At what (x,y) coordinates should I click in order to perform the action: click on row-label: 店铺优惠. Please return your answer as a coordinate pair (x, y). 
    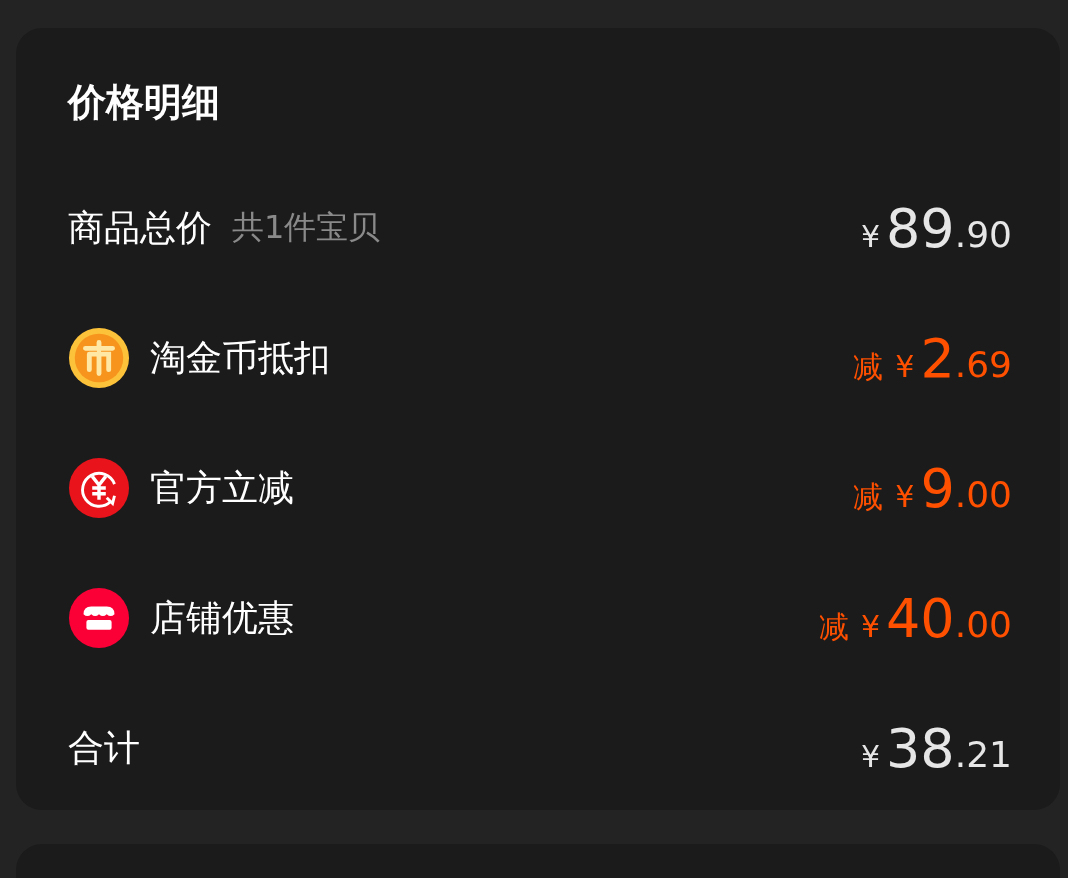
    Looking at the image, I should click on (222, 617).